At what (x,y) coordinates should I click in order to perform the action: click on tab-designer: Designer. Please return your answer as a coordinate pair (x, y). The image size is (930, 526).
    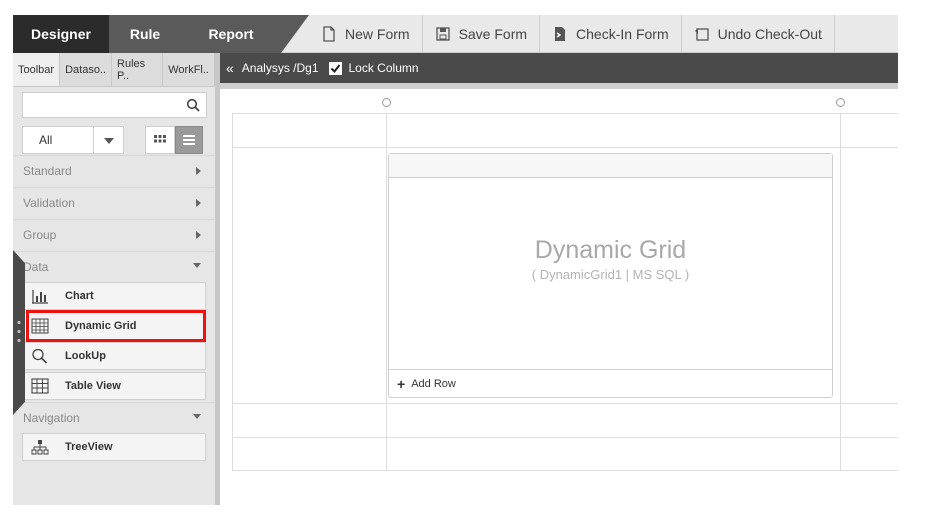
    Looking at the image, I should click on (61, 34).